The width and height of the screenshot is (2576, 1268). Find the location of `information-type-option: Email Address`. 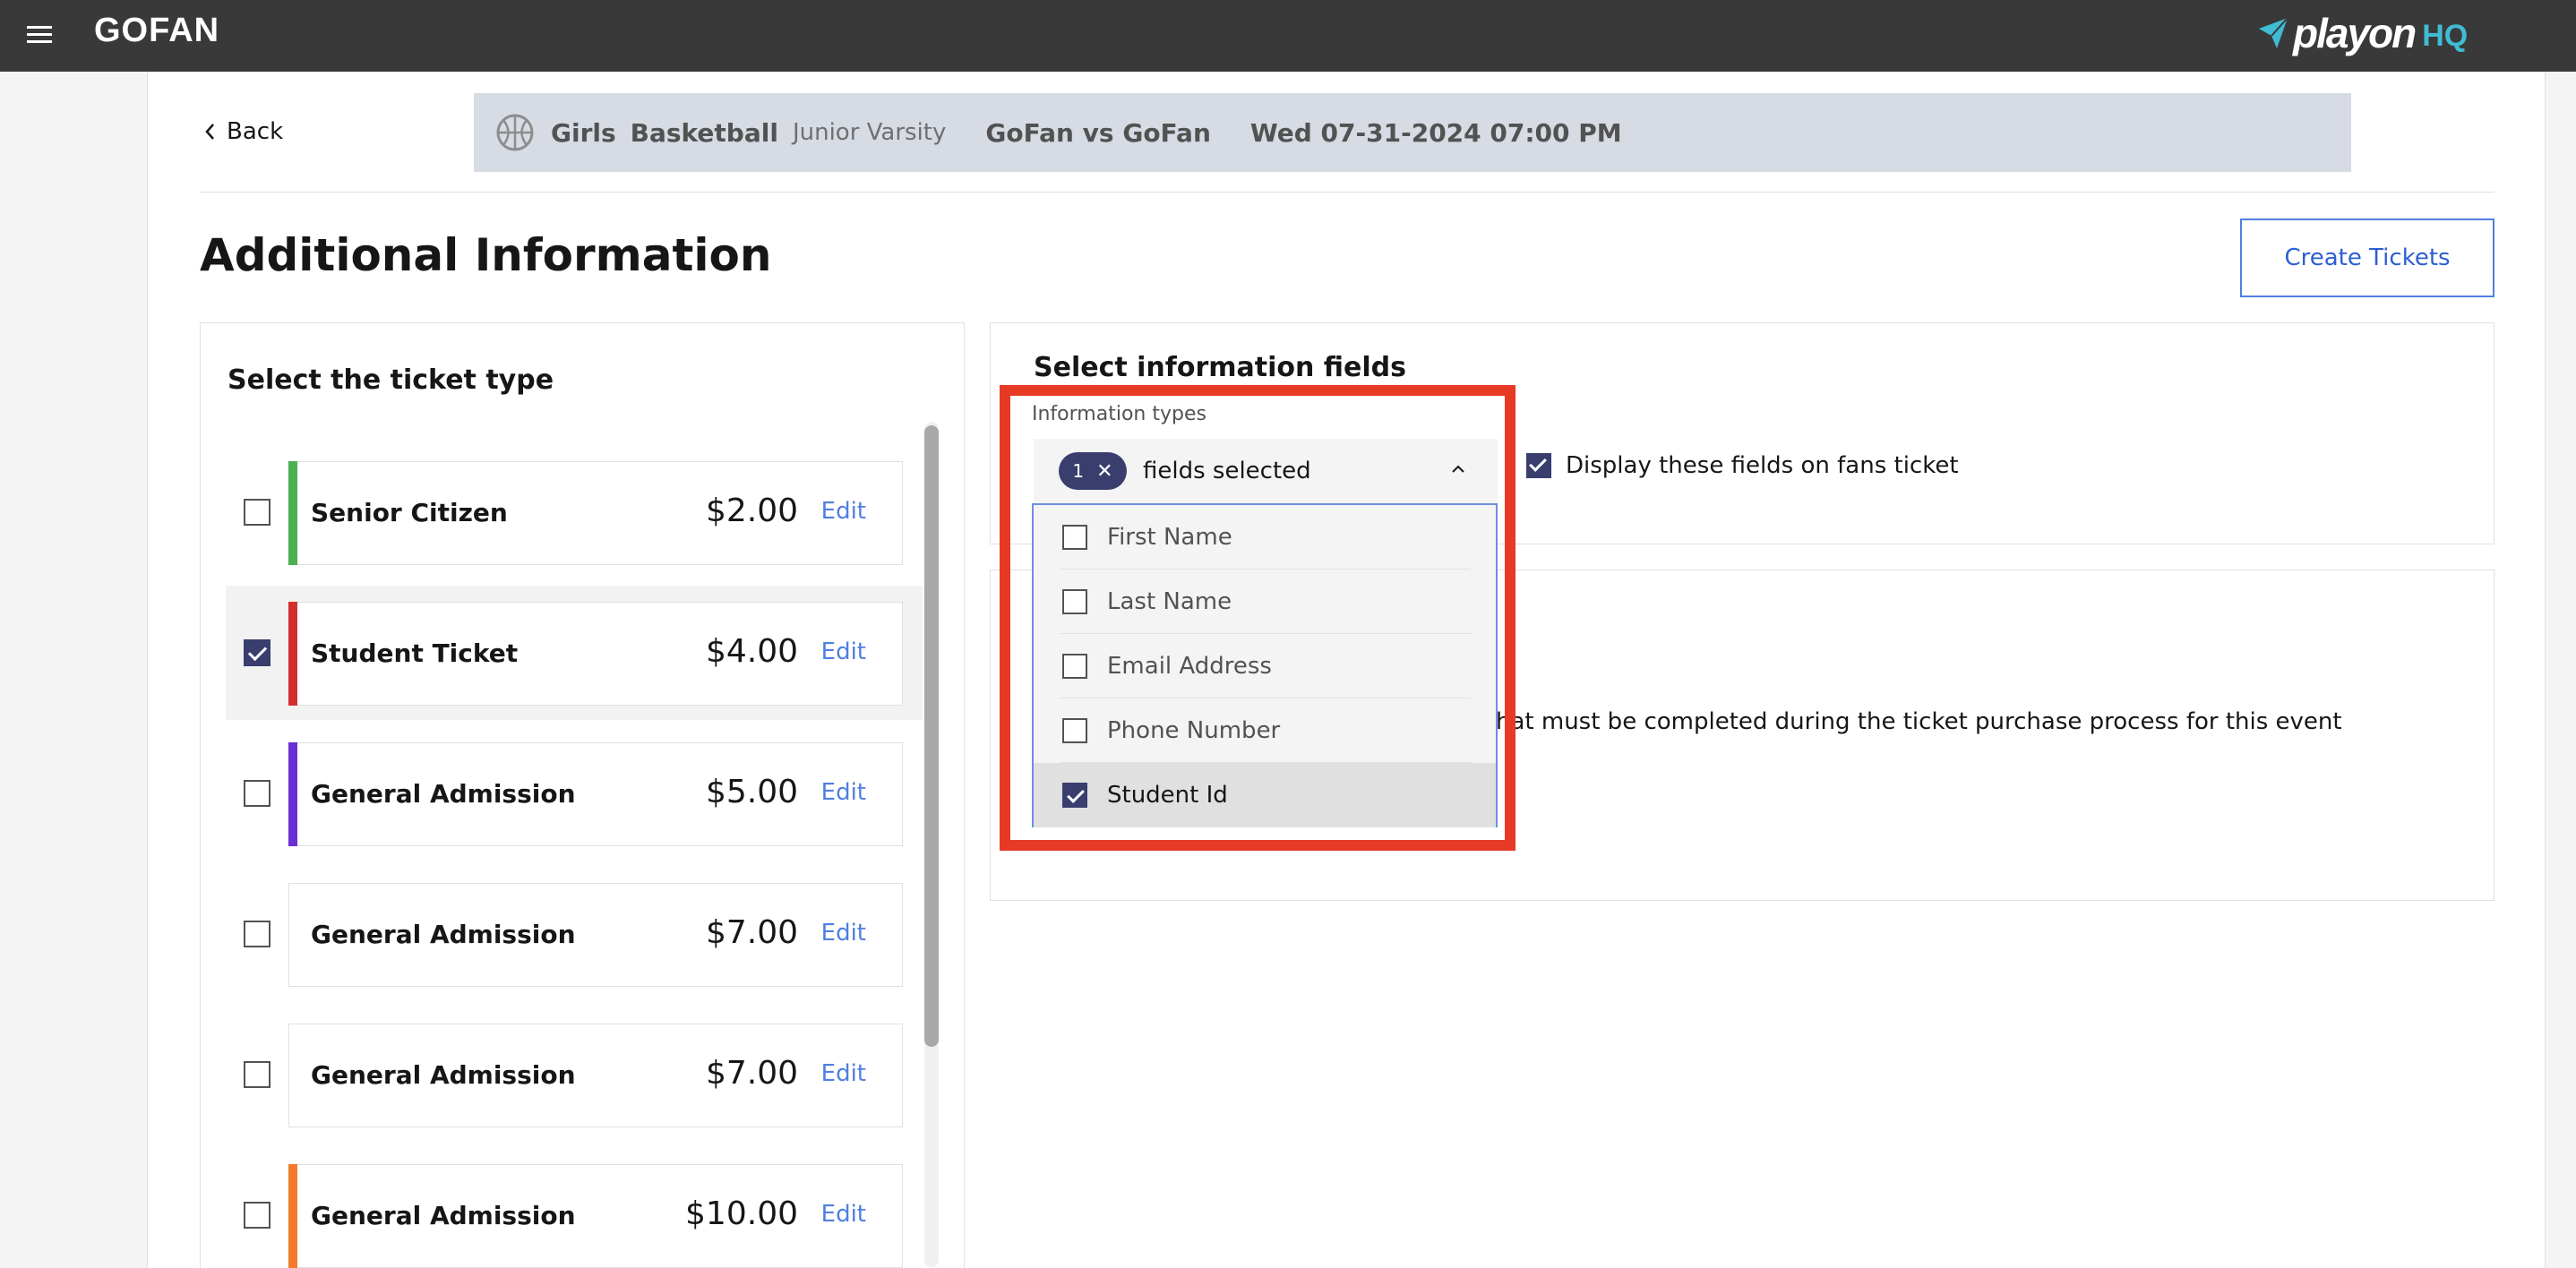

information-type-option: Email Address is located at coordinates (1265, 666).